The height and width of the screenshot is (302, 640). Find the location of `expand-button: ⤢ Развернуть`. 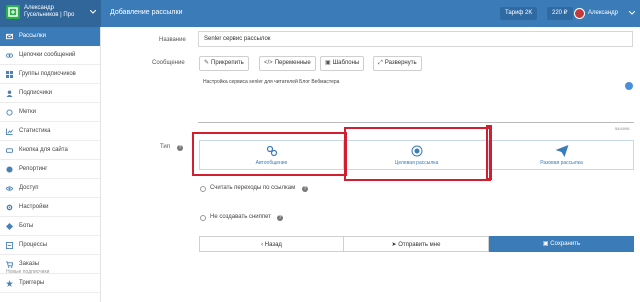

expand-button: ⤢ Развернуть is located at coordinates (397, 63).